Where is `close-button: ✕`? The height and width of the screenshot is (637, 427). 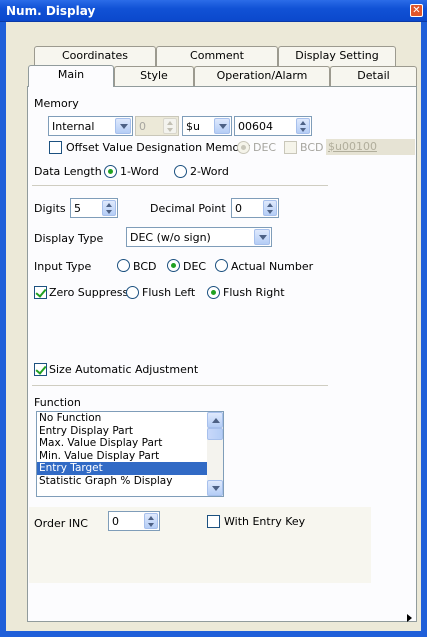
close-button: ✕ is located at coordinates (416, 10).